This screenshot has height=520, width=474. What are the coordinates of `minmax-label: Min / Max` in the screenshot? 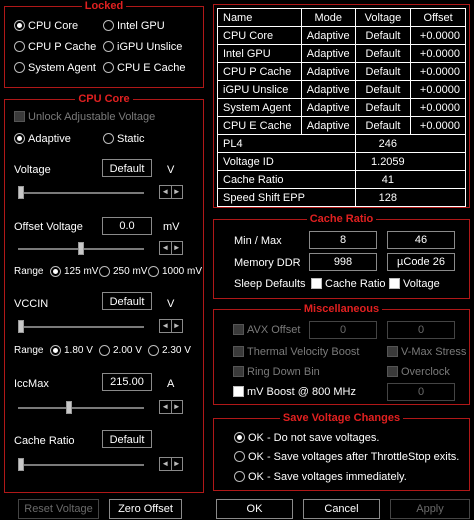 It's located at (258, 241).